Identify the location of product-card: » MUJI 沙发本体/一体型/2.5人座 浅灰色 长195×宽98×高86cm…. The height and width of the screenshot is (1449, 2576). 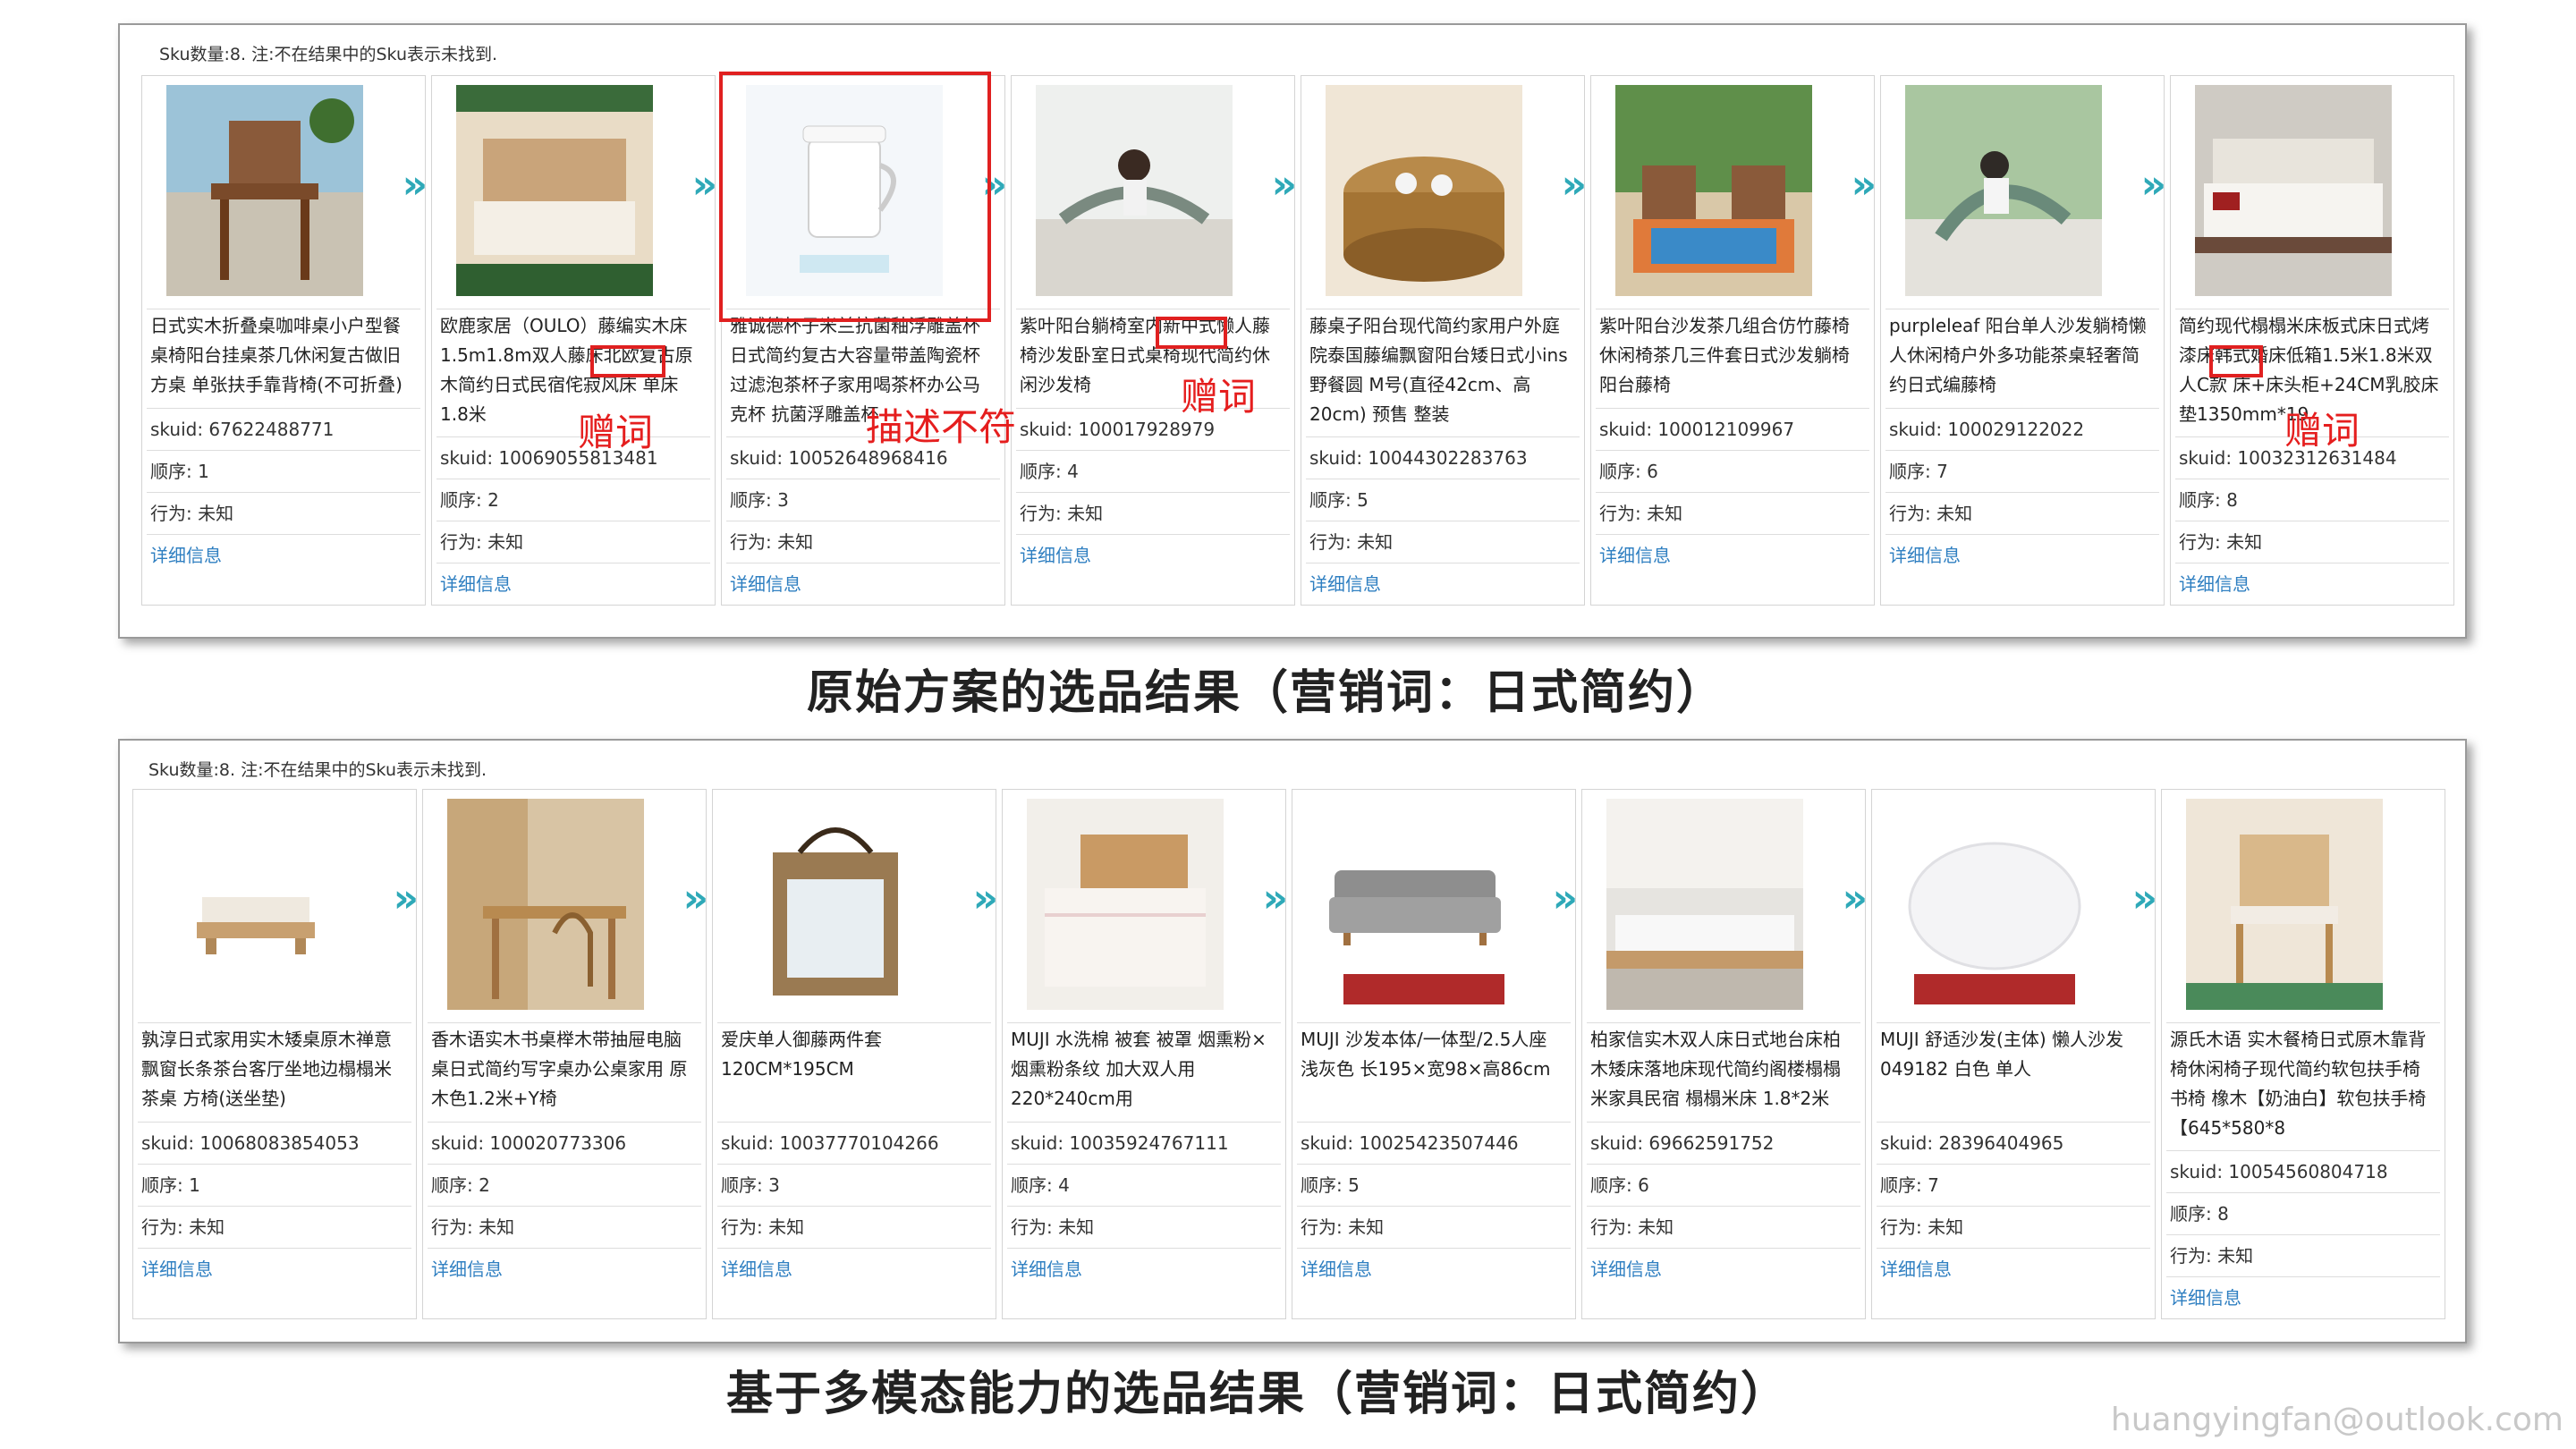
(1435, 1054).